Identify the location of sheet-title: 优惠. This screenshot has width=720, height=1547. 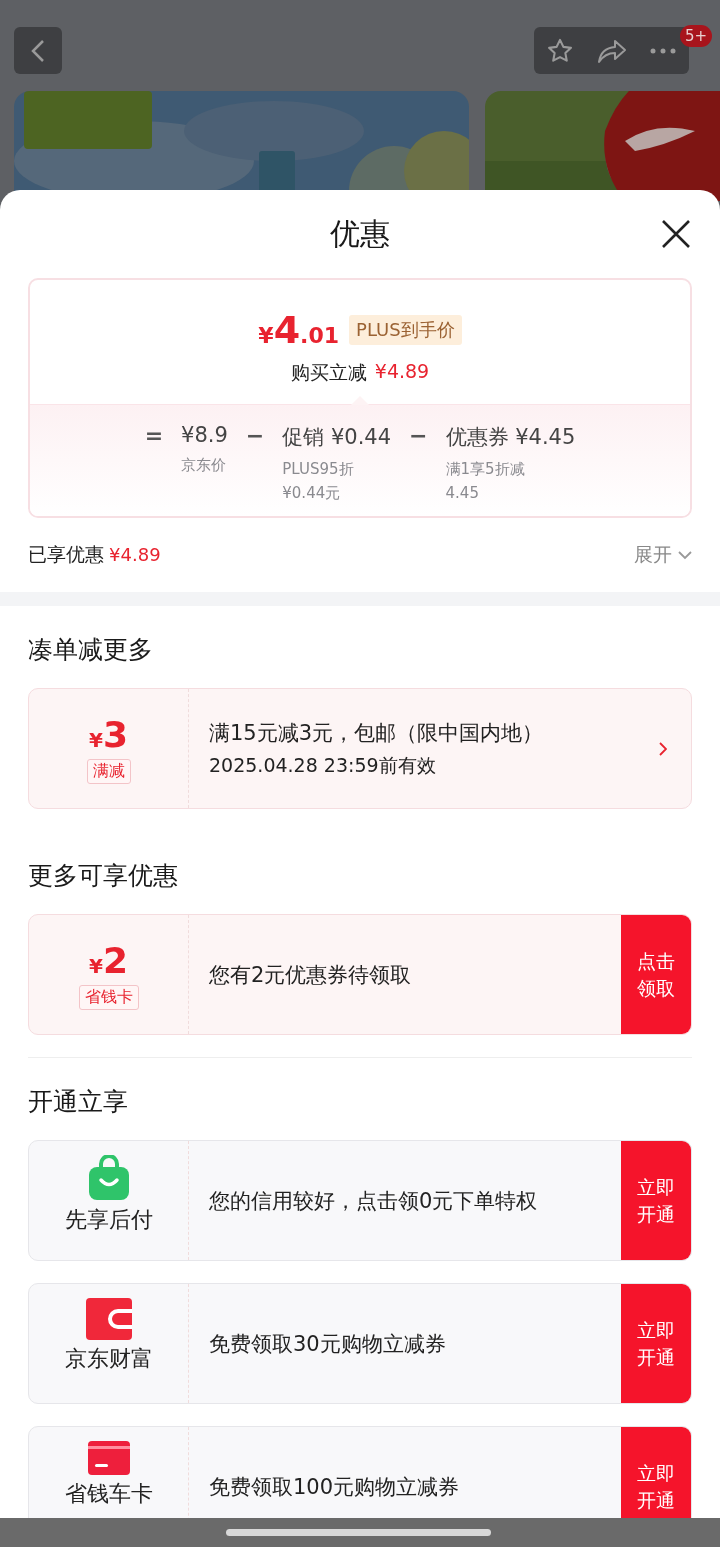
(360, 233).